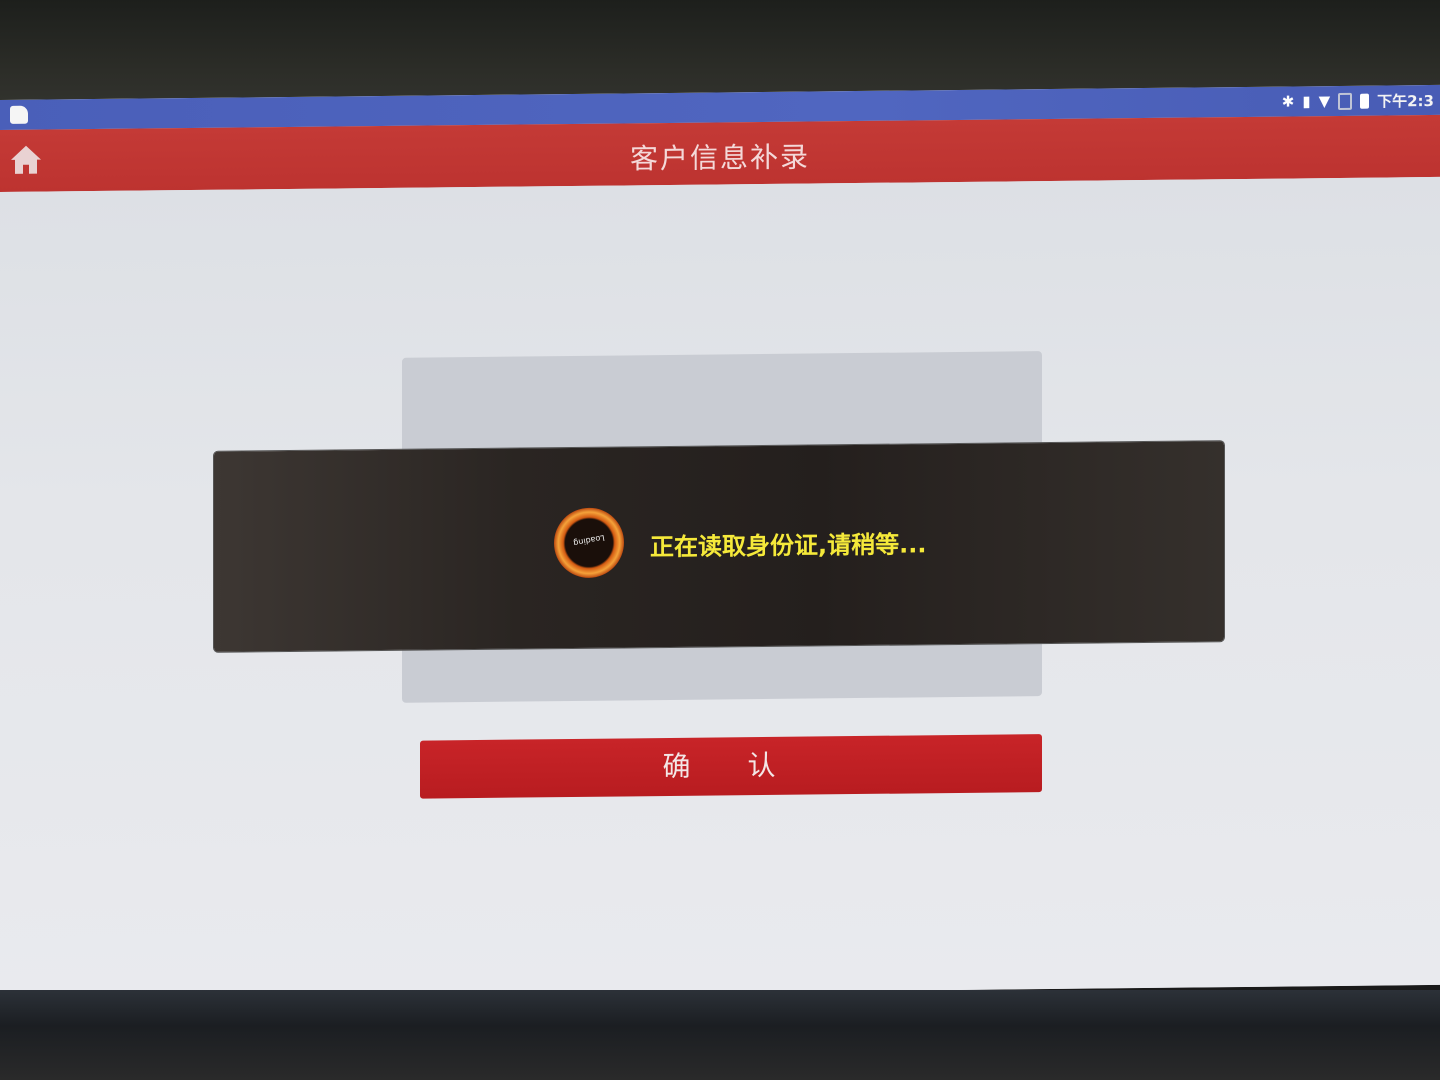  What do you see at coordinates (1324, 101) in the screenshot?
I see `wifi-icon: ▼` at bounding box center [1324, 101].